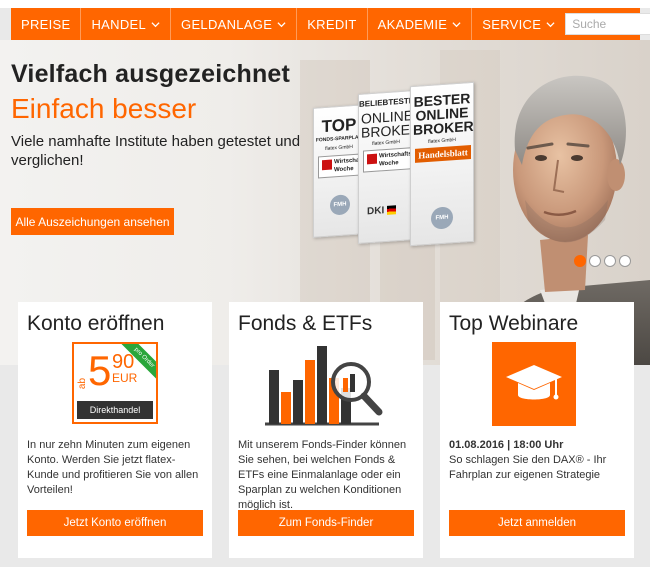 The image size is (650, 567). What do you see at coordinates (227, 24) in the screenshot?
I see `nav-item-label: GELDANLAGE` at bounding box center [227, 24].